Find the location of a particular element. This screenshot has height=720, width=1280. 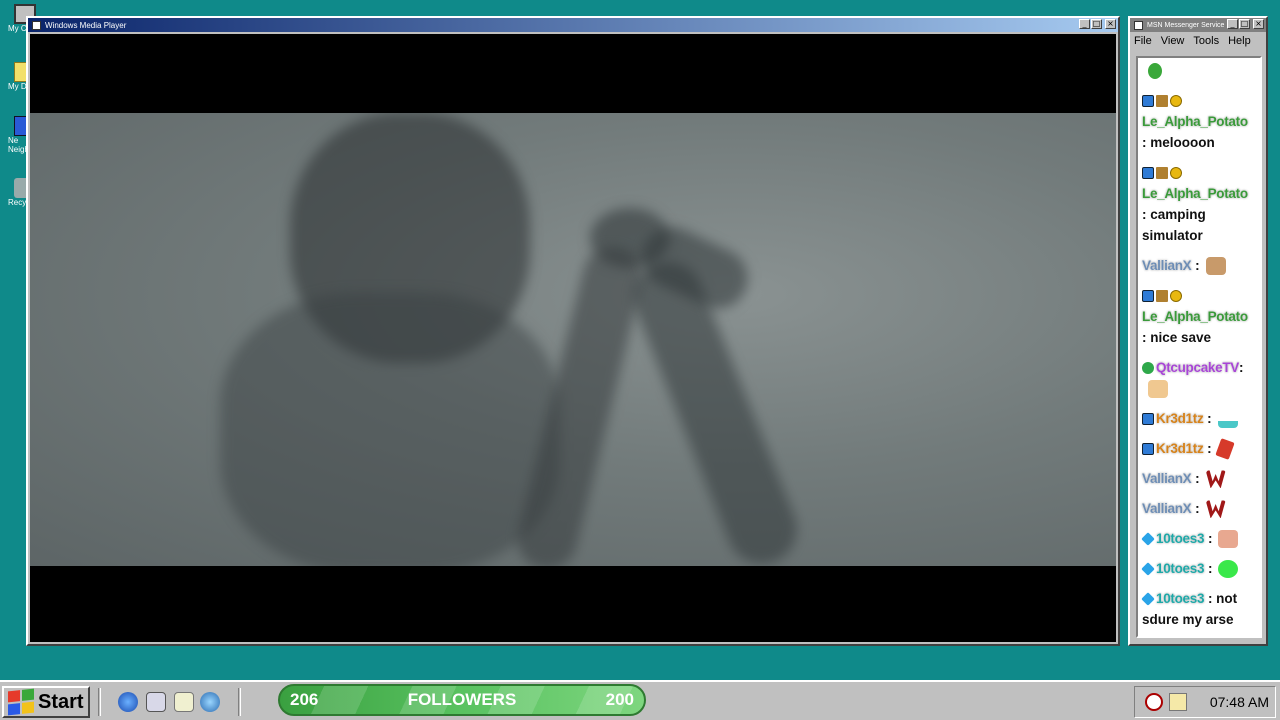

internet-explorer-icon is located at coordinates (128, 702).